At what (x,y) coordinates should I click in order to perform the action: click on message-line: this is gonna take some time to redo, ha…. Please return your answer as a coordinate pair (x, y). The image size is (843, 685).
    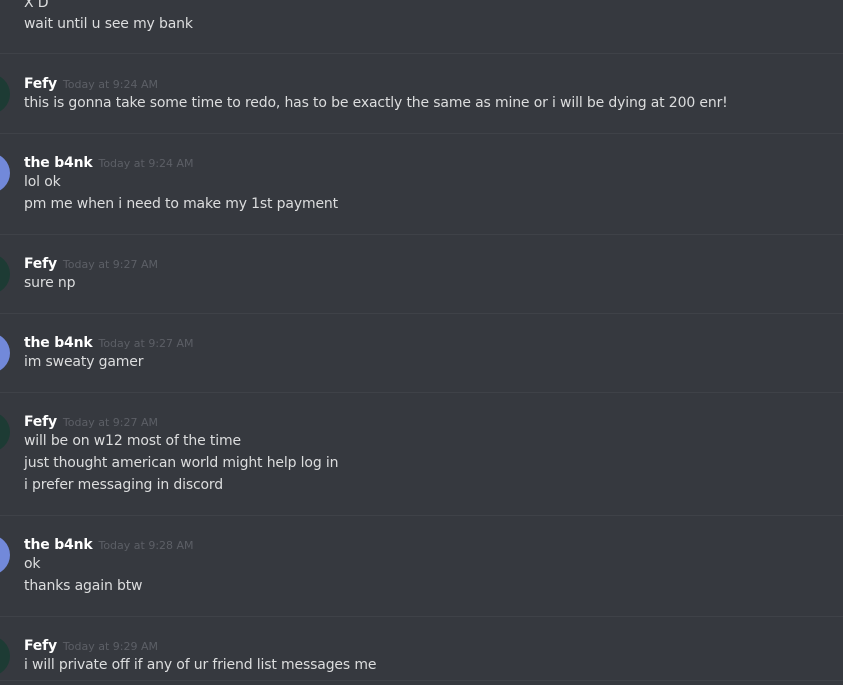
    Looking at the image, I should click on (376, 103).